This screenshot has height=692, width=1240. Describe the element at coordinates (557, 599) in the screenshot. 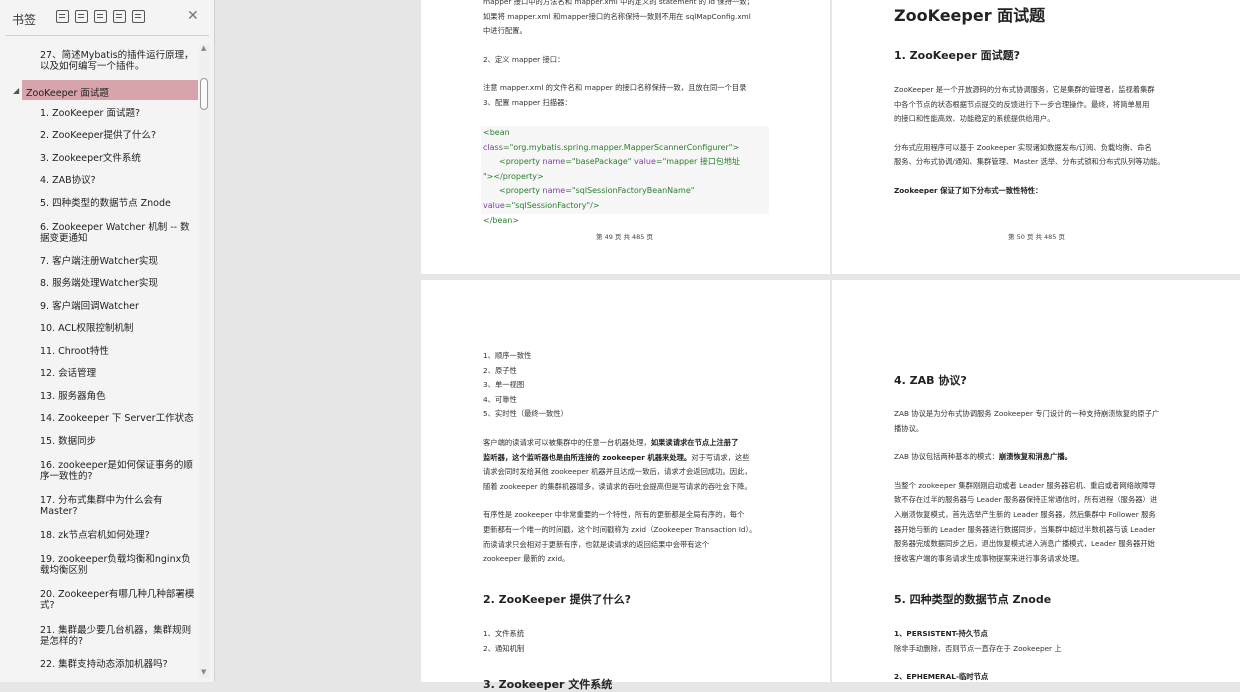

I see `section-heading: 2. ZooKeeper 提供了什么?` at that location.